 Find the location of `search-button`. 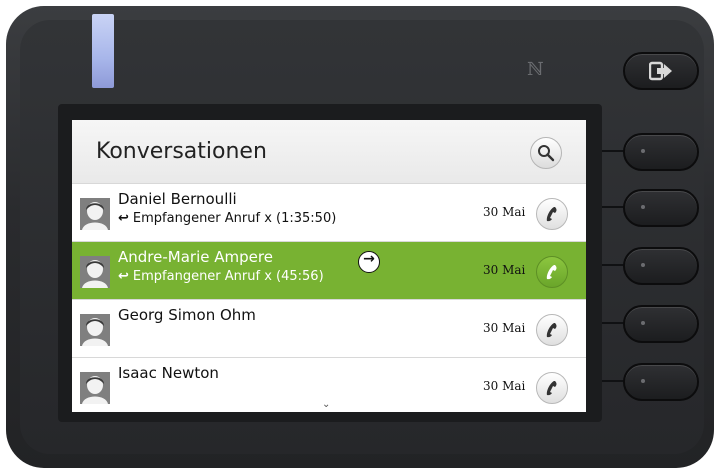

search-button is located at coordinates (546, 153).